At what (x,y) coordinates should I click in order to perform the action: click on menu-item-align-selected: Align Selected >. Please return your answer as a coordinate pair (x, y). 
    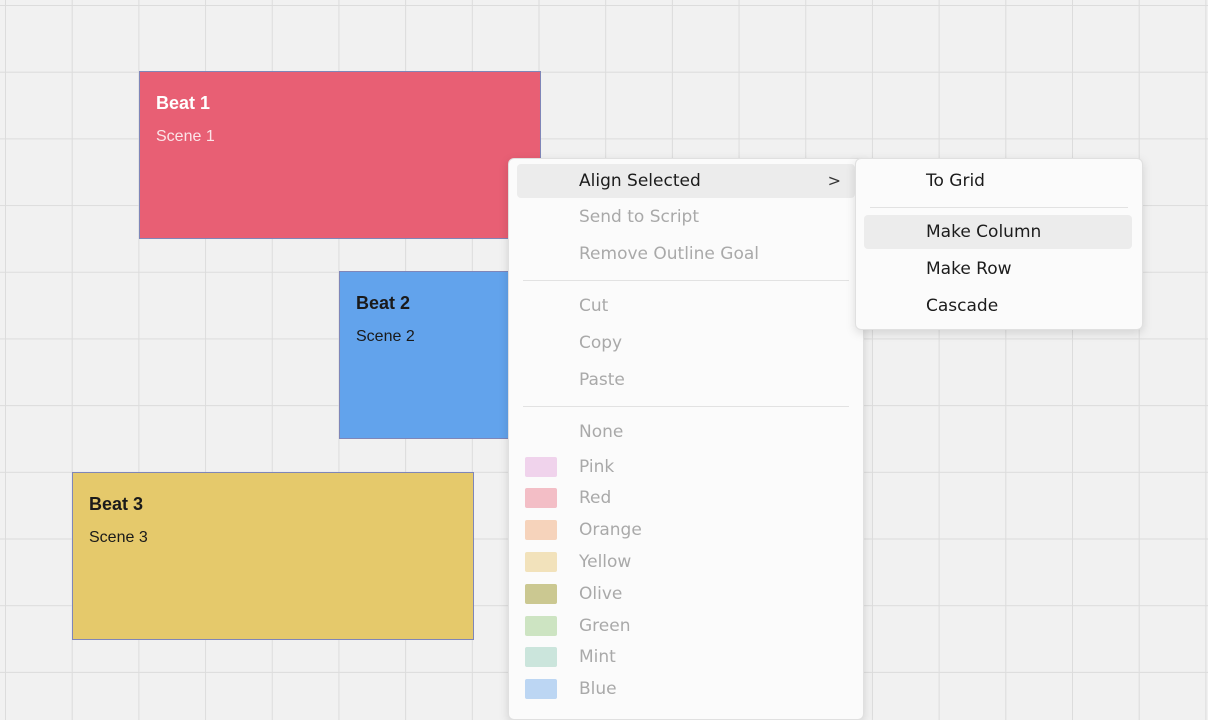
    Looking at the image, I should click on (686, 181).